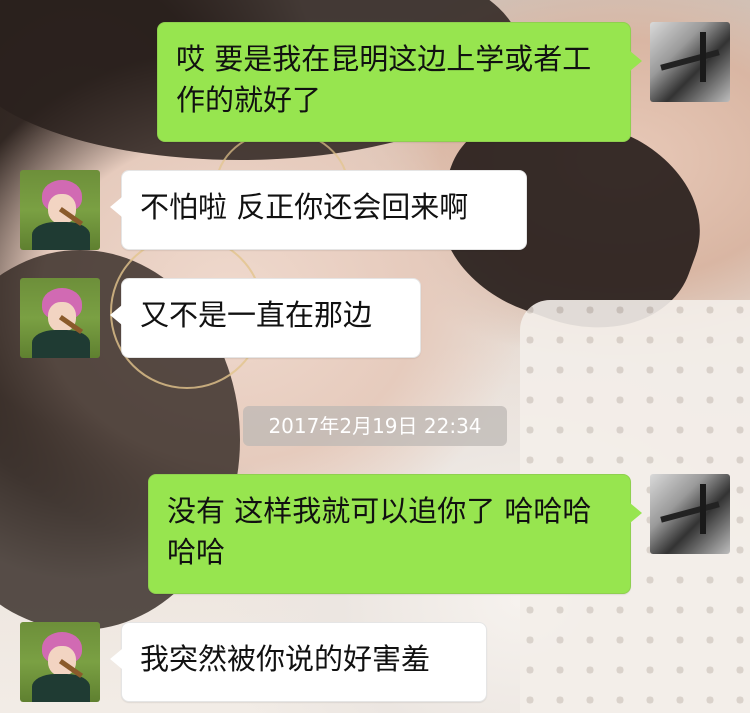  What do you see at coordinates (304, 207) in the screenshot?
I see `message-text: 不怕啦 反正你还会回来啊` at bounding box center [304, 207].